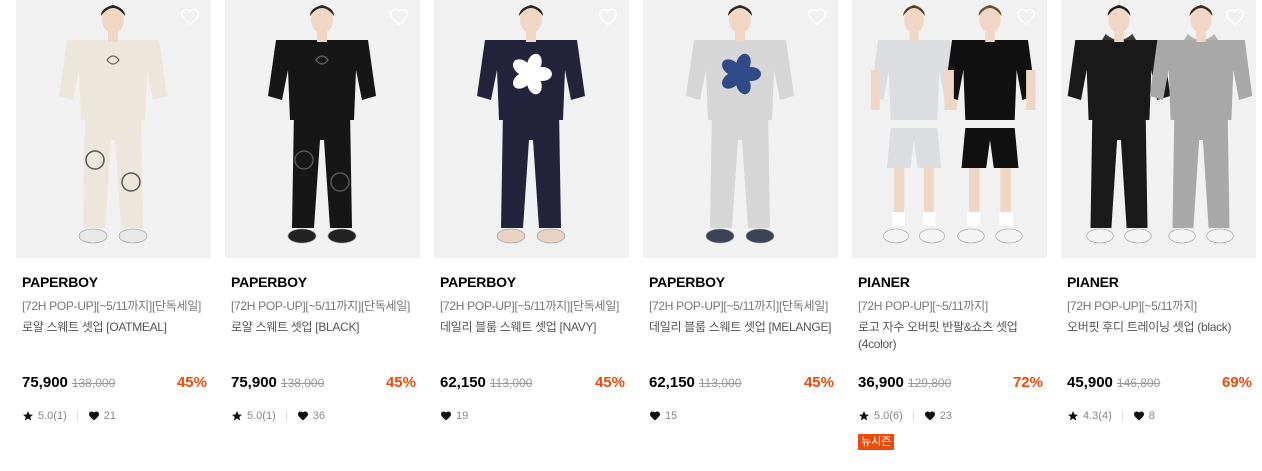 Image resolution: width=1262 pixels, height=471 pixels. What do you see at coordinates (278, 416) in the screenshot?
I see `product-meta: 5.0(1) 36` at bounding box center [278, 416].